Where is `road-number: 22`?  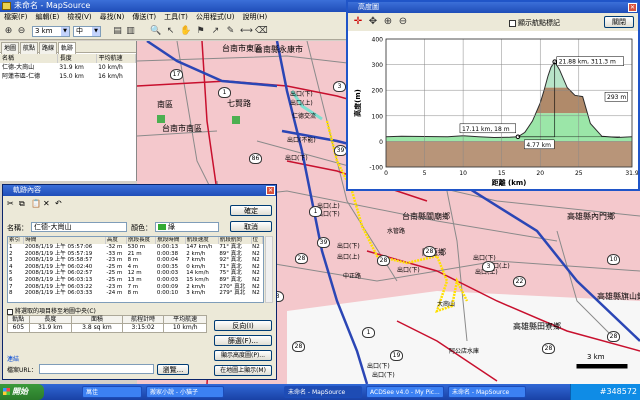 road-number: 22 is located at coordinates (519, 281).